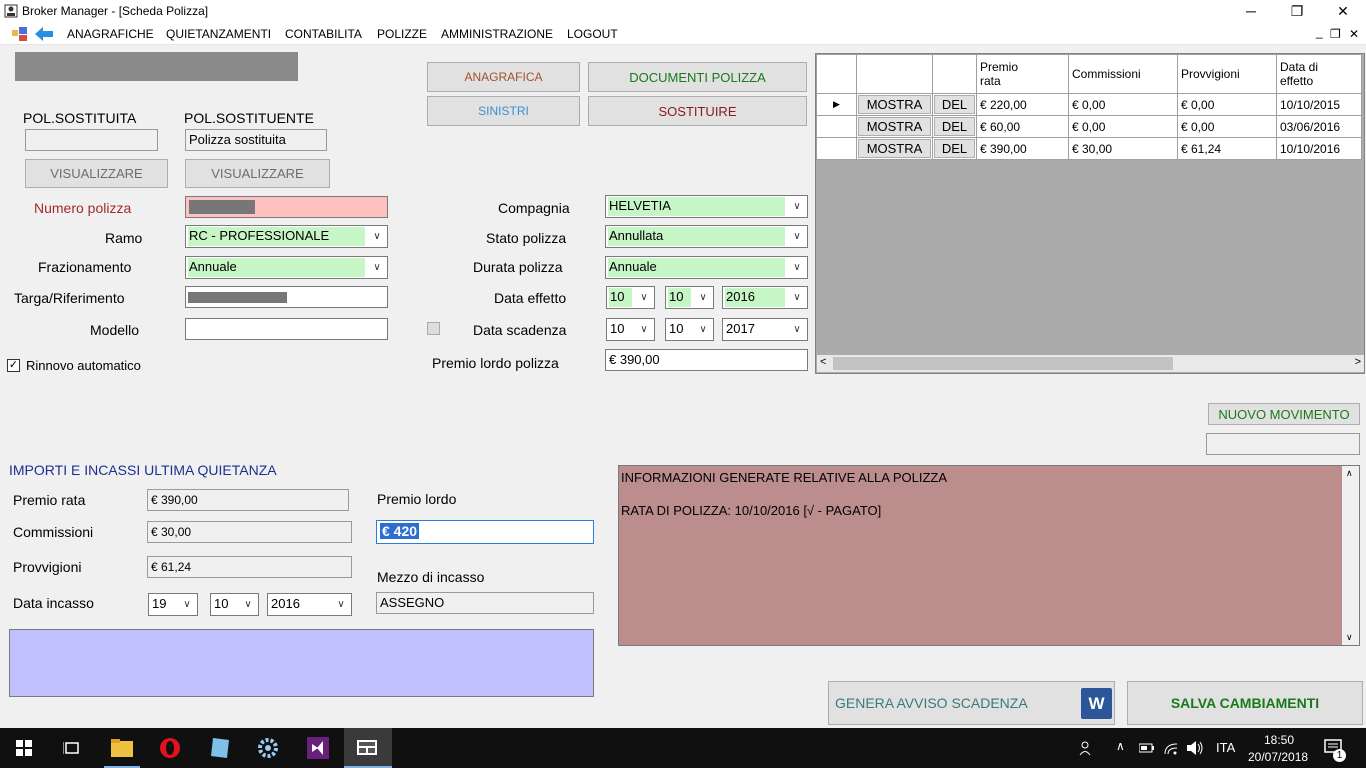 Image resolution: width=1366 pixels, height=768 pixels. Describe the element at coordinates (689, 297) in the screenshot. I see `effetto-mese-select: 10 ∨` at that location.